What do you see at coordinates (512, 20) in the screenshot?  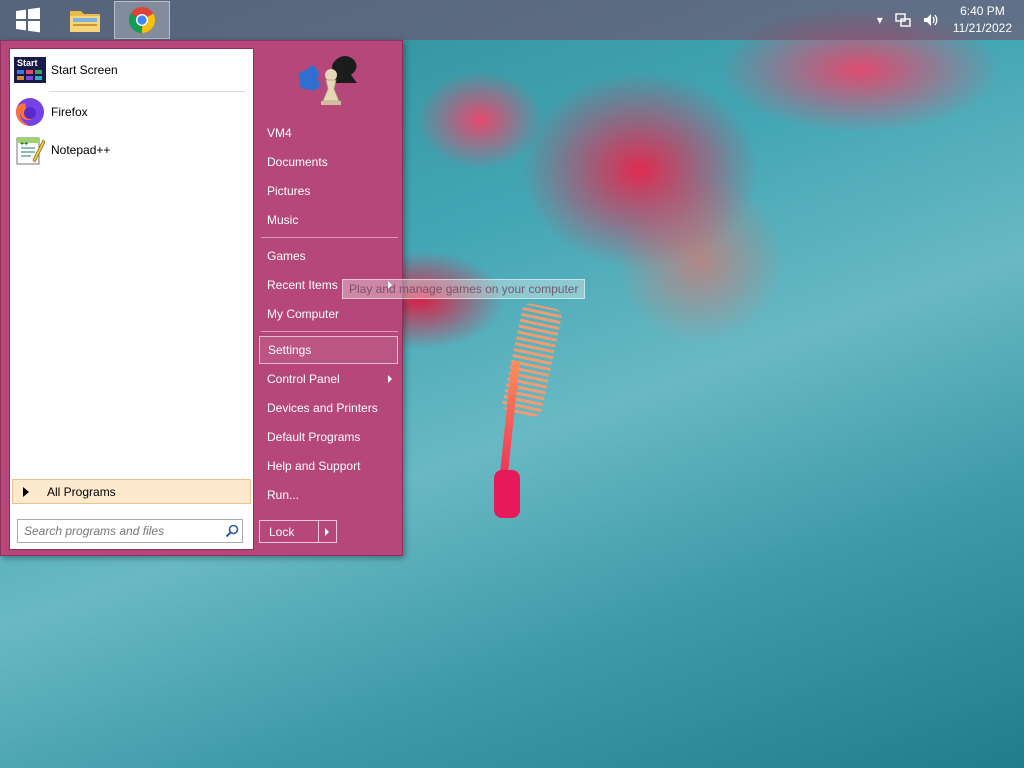 I see `taskbar: ▾ 6:40 PM 11/21/2022` at bounding box center [512, 20].